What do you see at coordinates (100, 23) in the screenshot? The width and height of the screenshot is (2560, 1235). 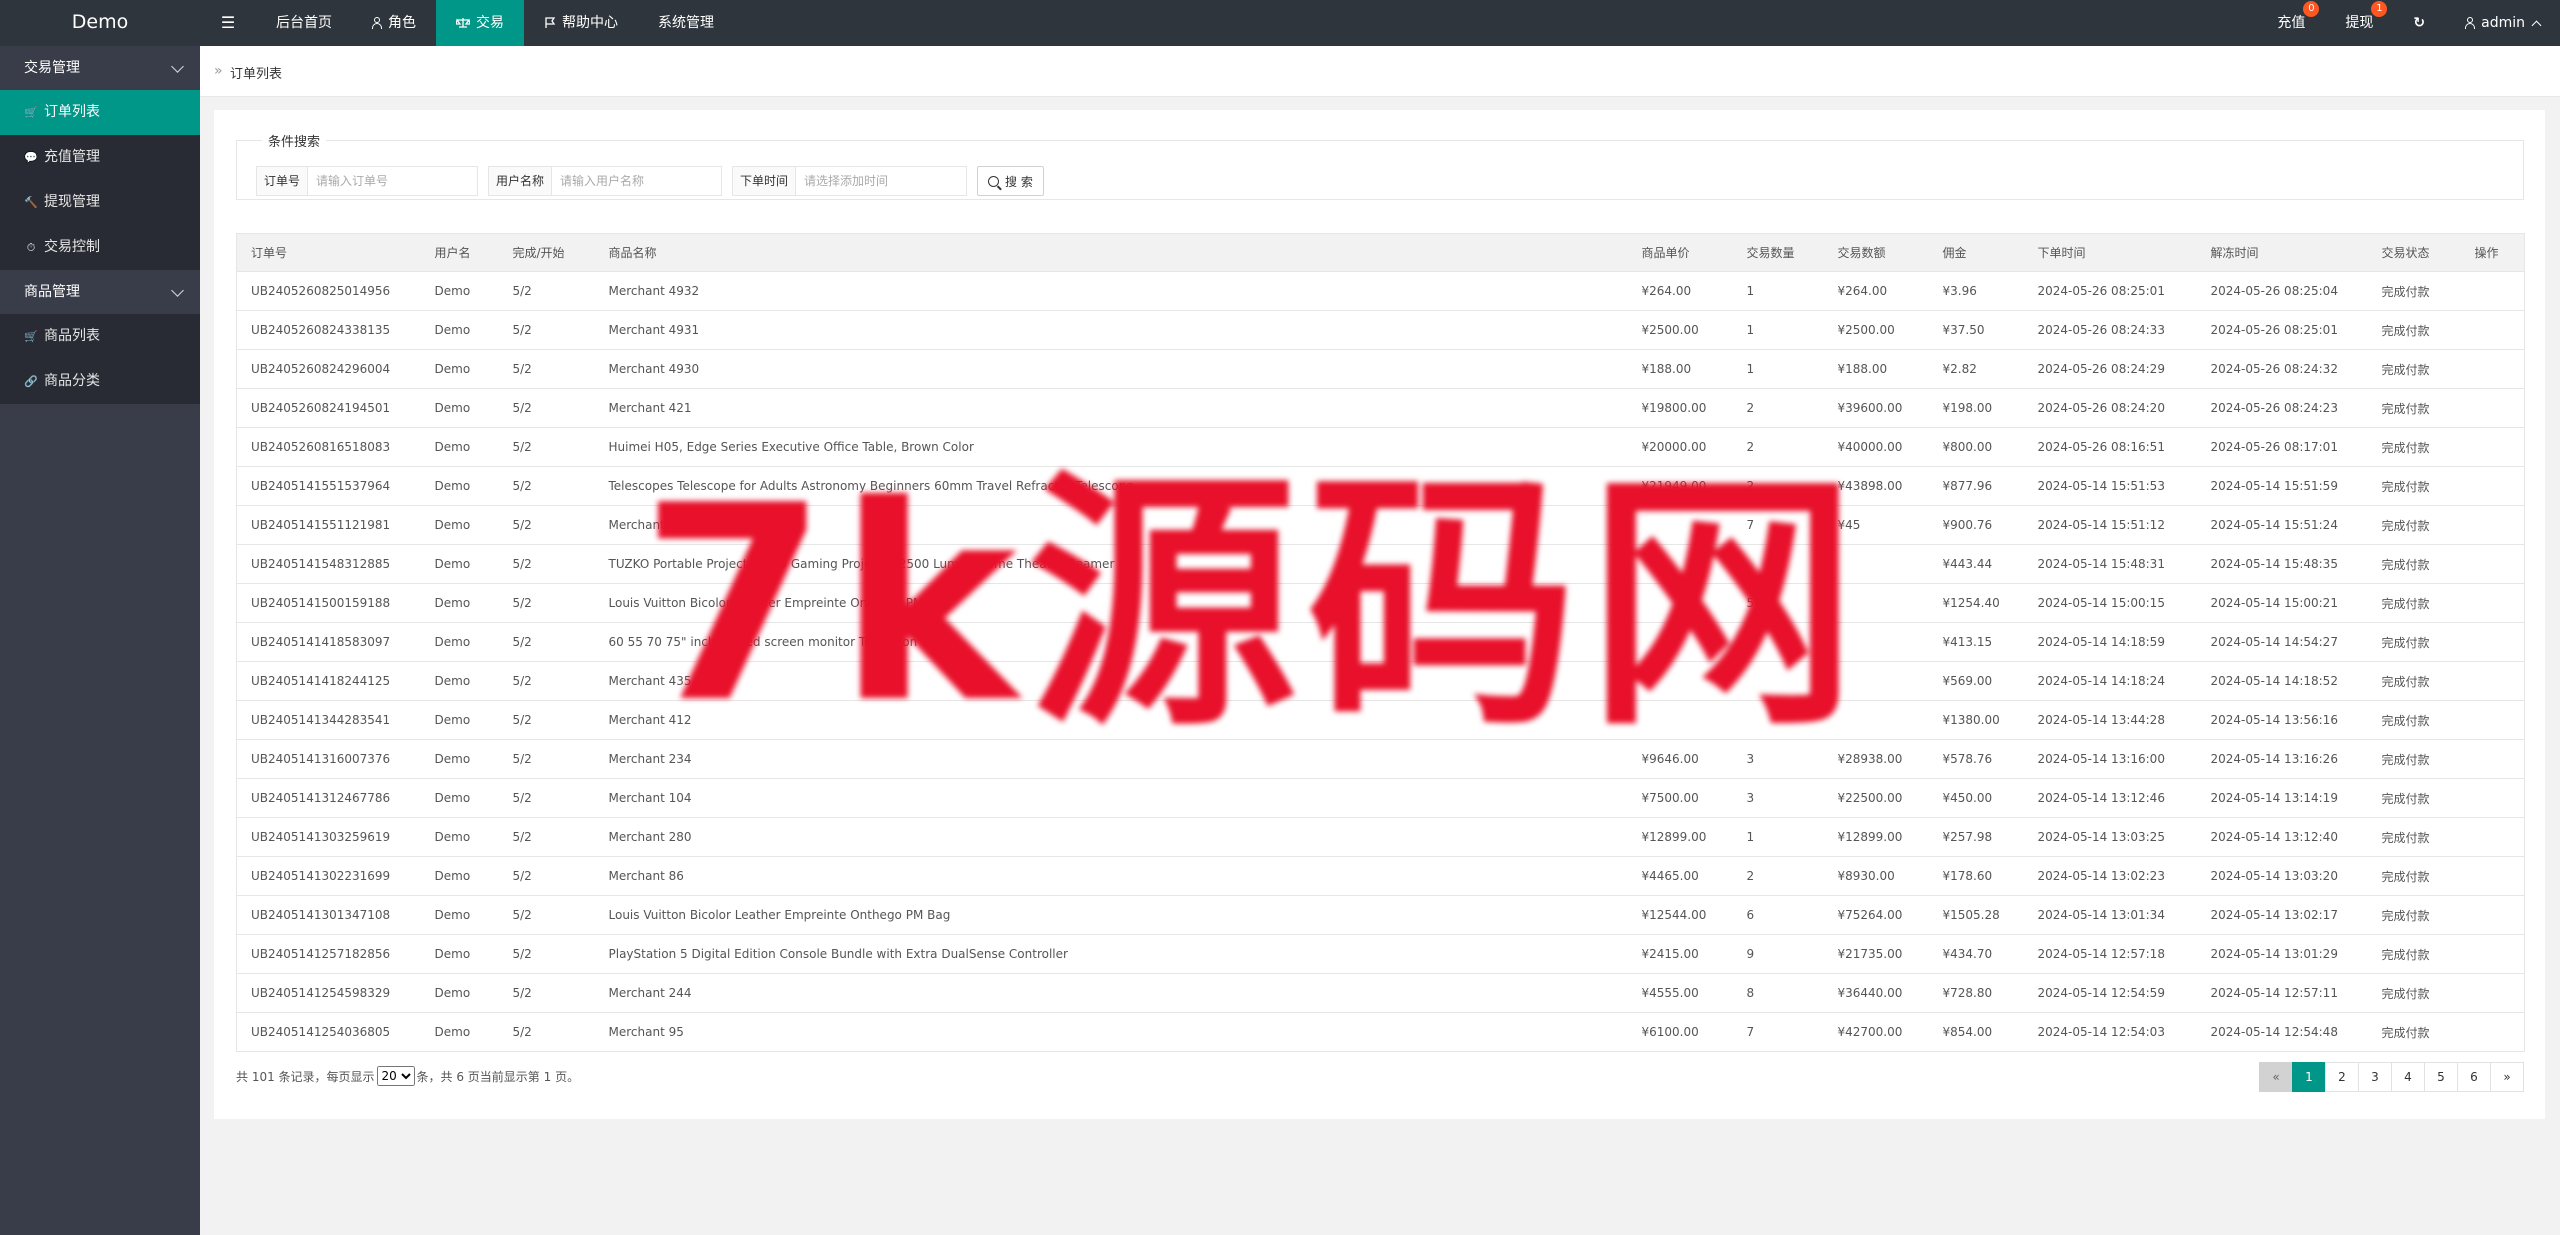 I see `app-logo: Demo` at bounding box center [100, 23].